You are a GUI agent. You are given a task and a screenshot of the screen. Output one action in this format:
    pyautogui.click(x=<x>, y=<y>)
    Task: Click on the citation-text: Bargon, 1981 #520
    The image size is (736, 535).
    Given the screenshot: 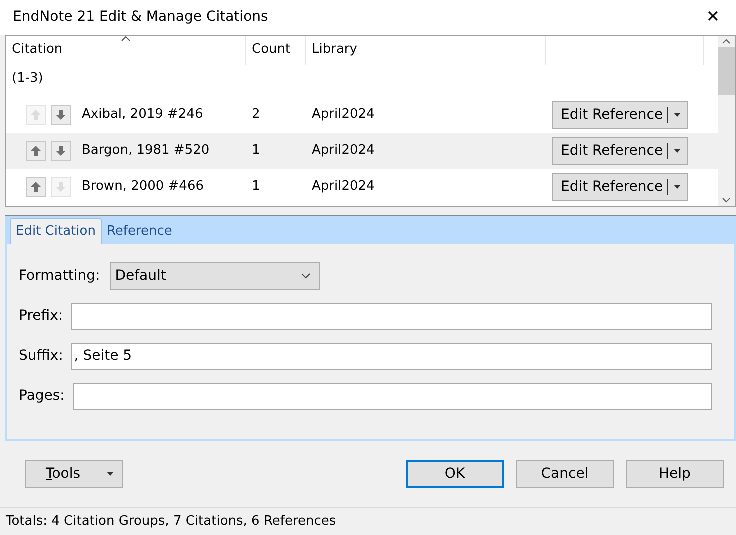 What is the action you would take?
    pyautogui.click(x=146, y=150)
    